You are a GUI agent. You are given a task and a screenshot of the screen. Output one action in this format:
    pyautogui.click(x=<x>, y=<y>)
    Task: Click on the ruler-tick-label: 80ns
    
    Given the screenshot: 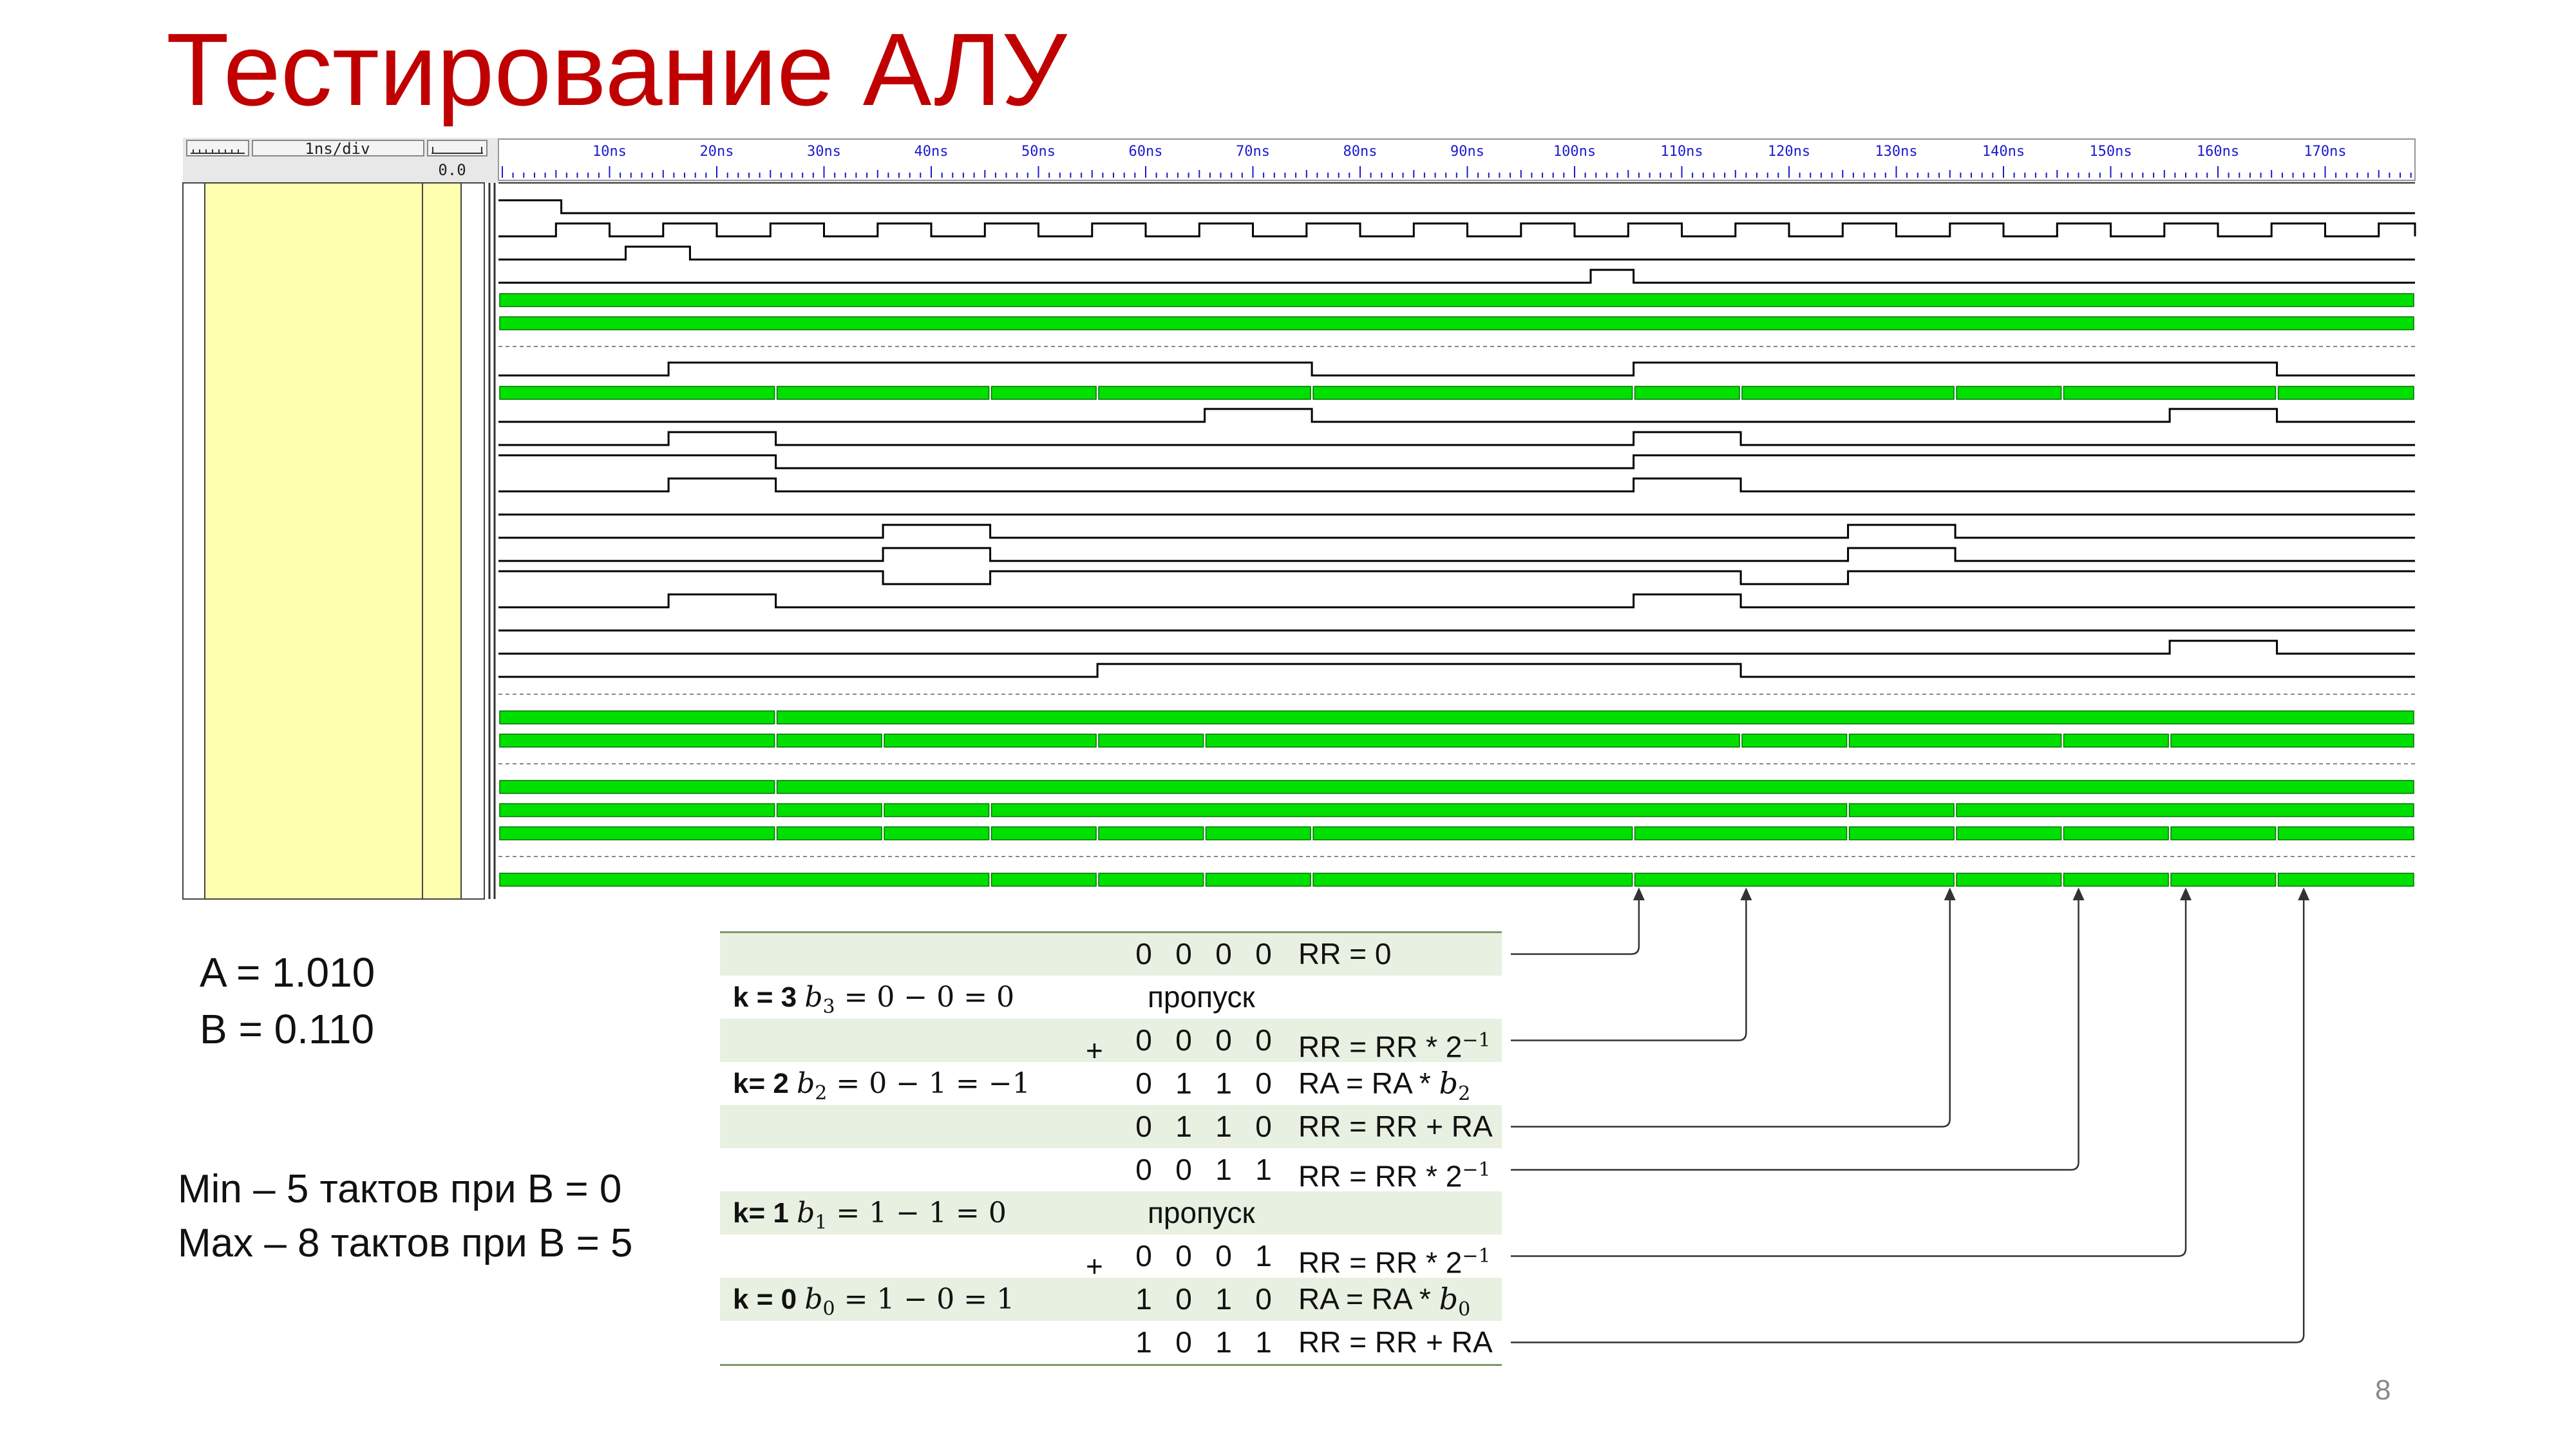 What is the action you would take?
    pyautogui.click(x=1360, y=152)
    